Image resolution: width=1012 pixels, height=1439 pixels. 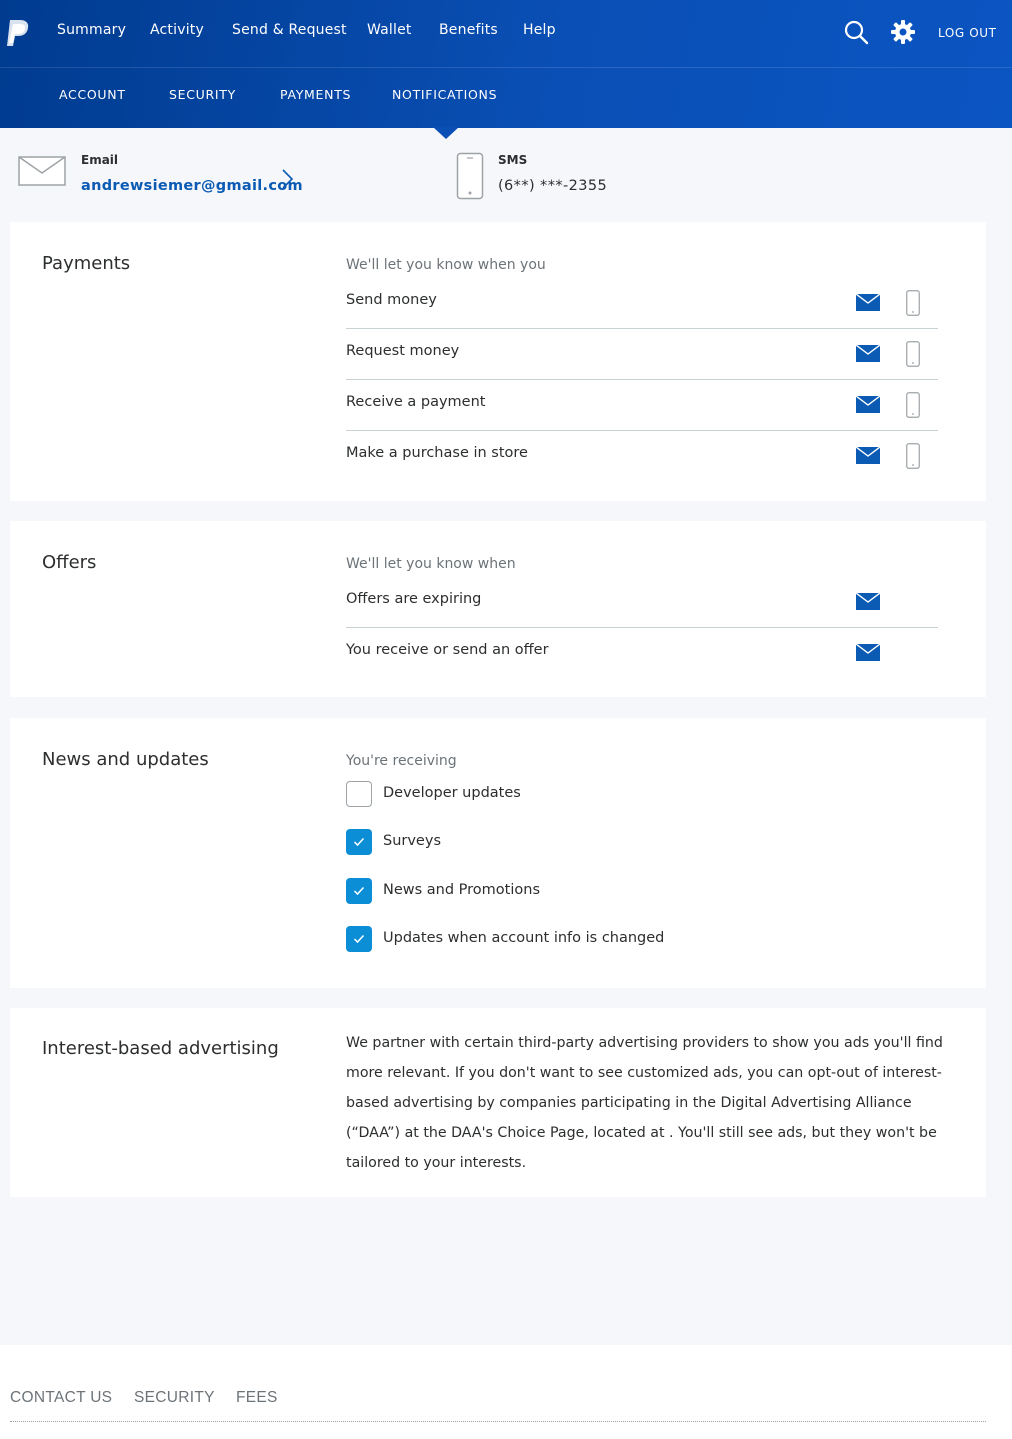 I want to click on footer-divider, so click(x=498, y=1421).